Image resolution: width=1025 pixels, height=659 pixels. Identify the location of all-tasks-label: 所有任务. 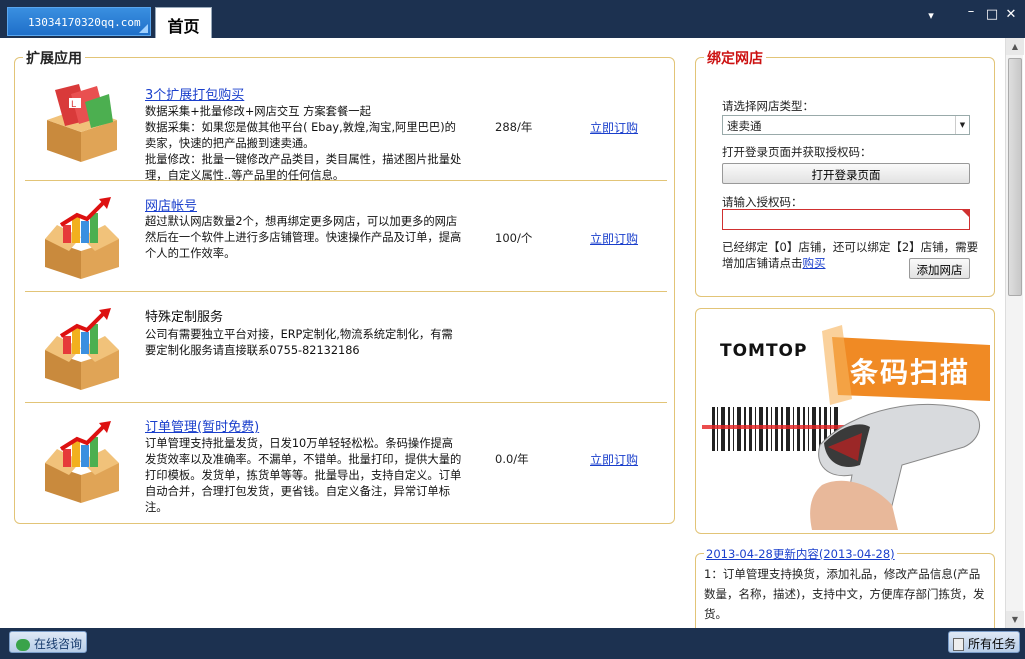
(992, 644).